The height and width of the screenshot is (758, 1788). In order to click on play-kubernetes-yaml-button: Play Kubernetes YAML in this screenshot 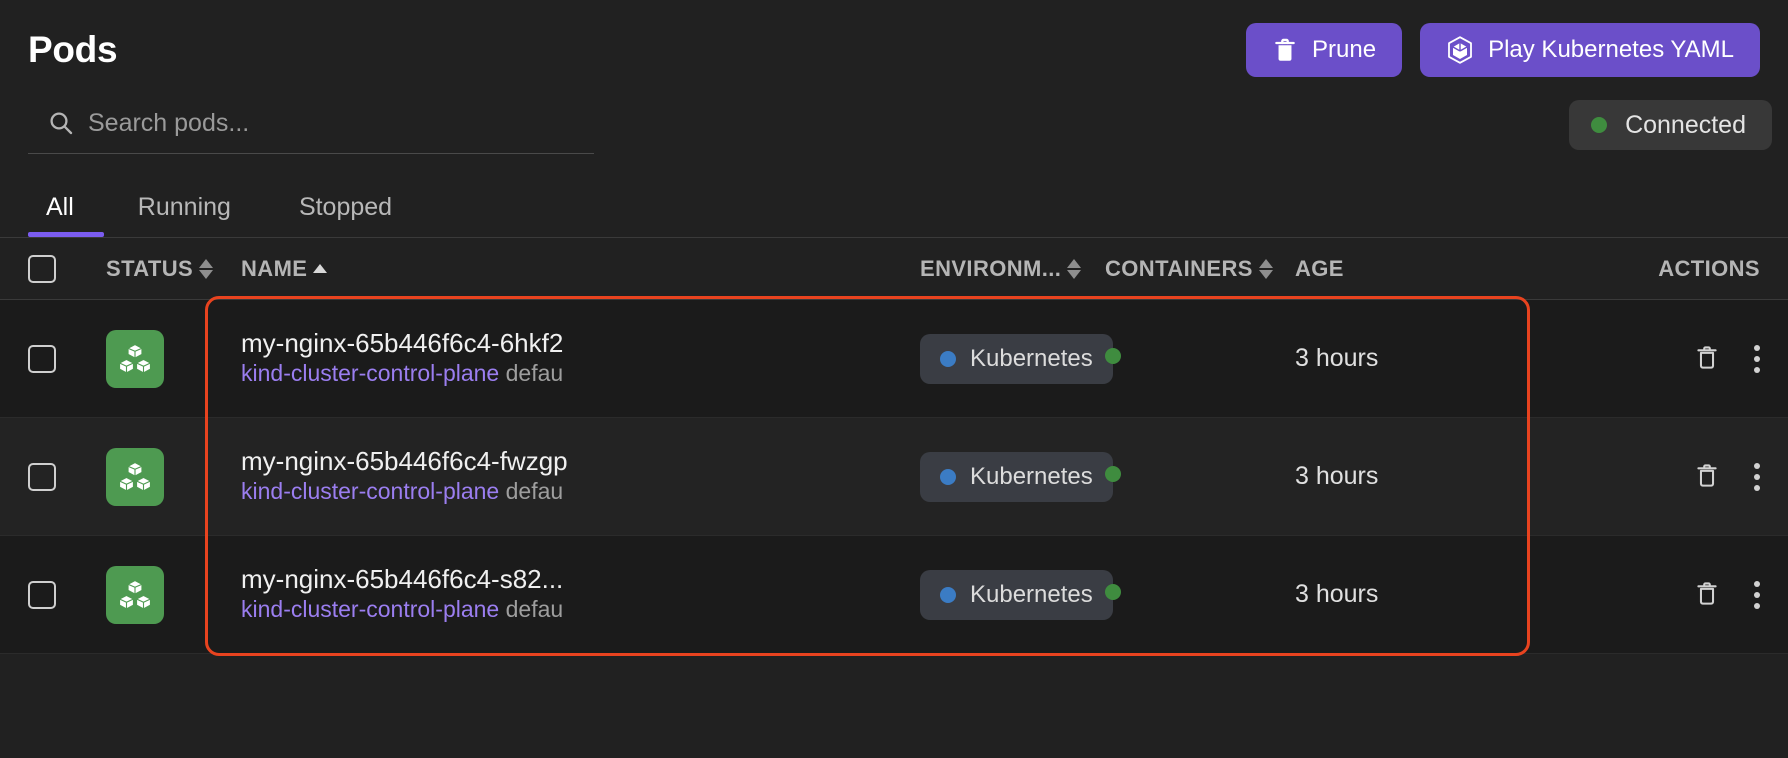, I will do `click(1590, 50)`.